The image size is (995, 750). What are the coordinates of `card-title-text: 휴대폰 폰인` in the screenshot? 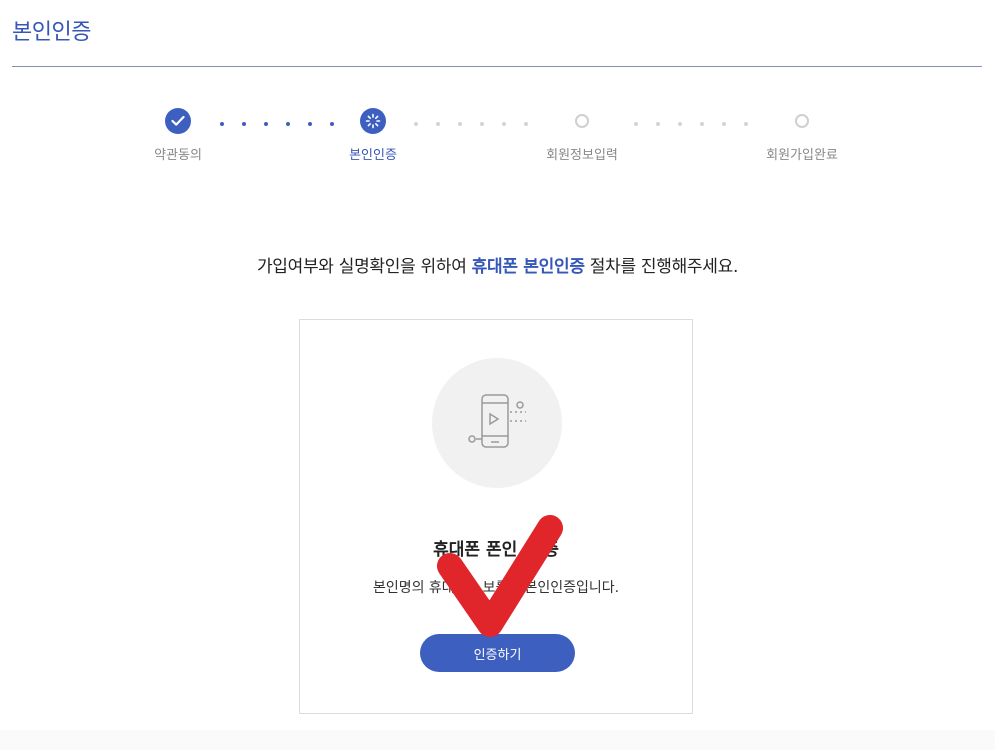 It's located at (475, 550).